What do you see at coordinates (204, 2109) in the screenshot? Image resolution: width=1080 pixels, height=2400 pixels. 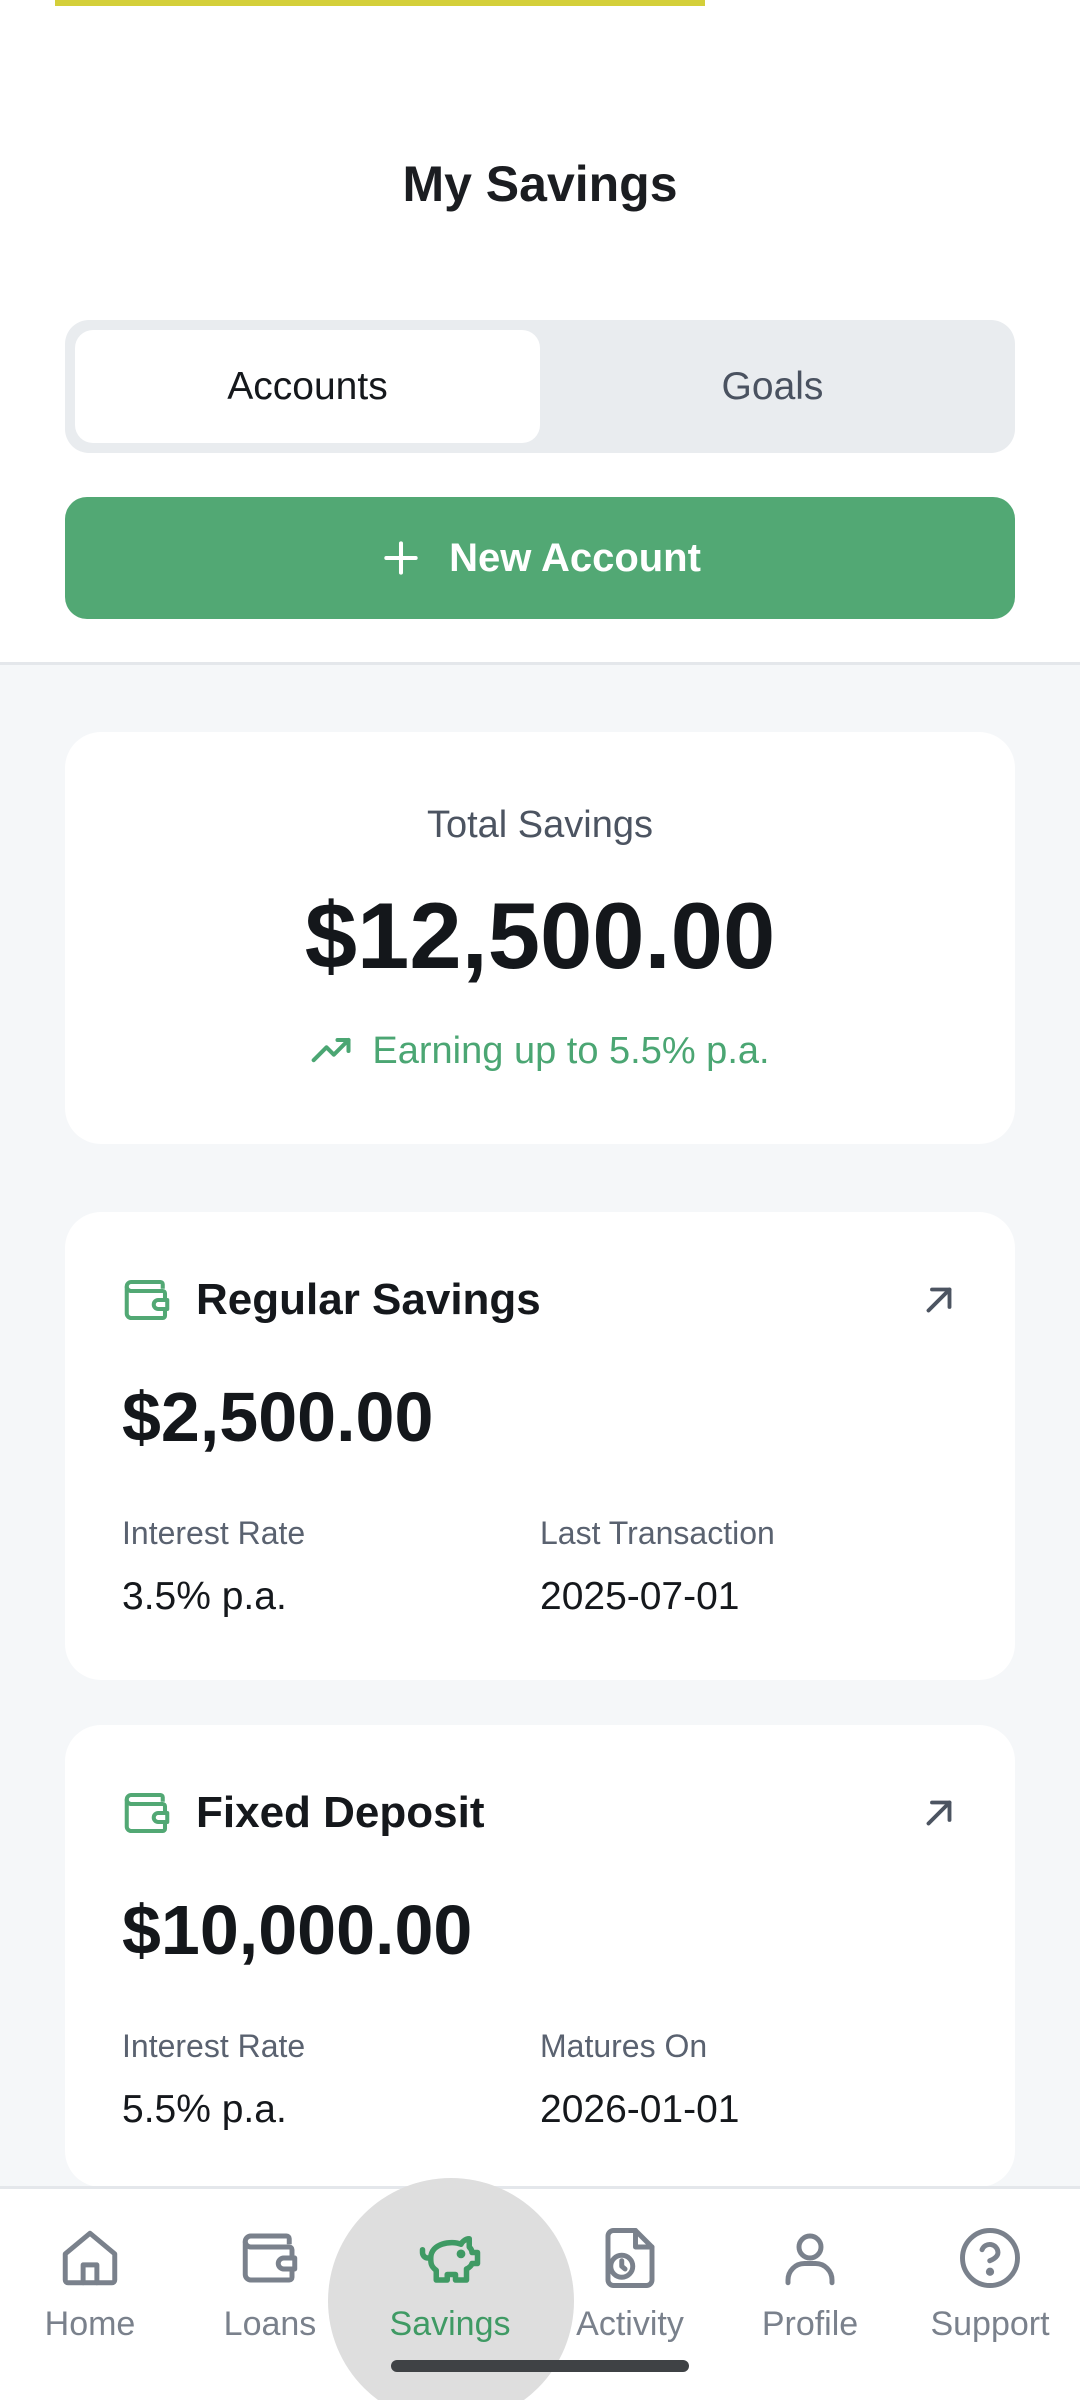 I see `interest-rate-value: 5.5% p.a.` at bounding box center [204, 2109].